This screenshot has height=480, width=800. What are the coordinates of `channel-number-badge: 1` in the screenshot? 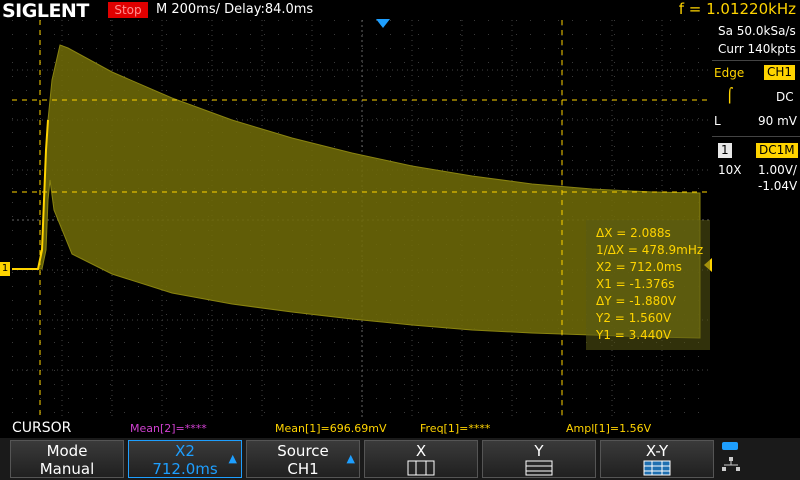 It's located at (725, 150).